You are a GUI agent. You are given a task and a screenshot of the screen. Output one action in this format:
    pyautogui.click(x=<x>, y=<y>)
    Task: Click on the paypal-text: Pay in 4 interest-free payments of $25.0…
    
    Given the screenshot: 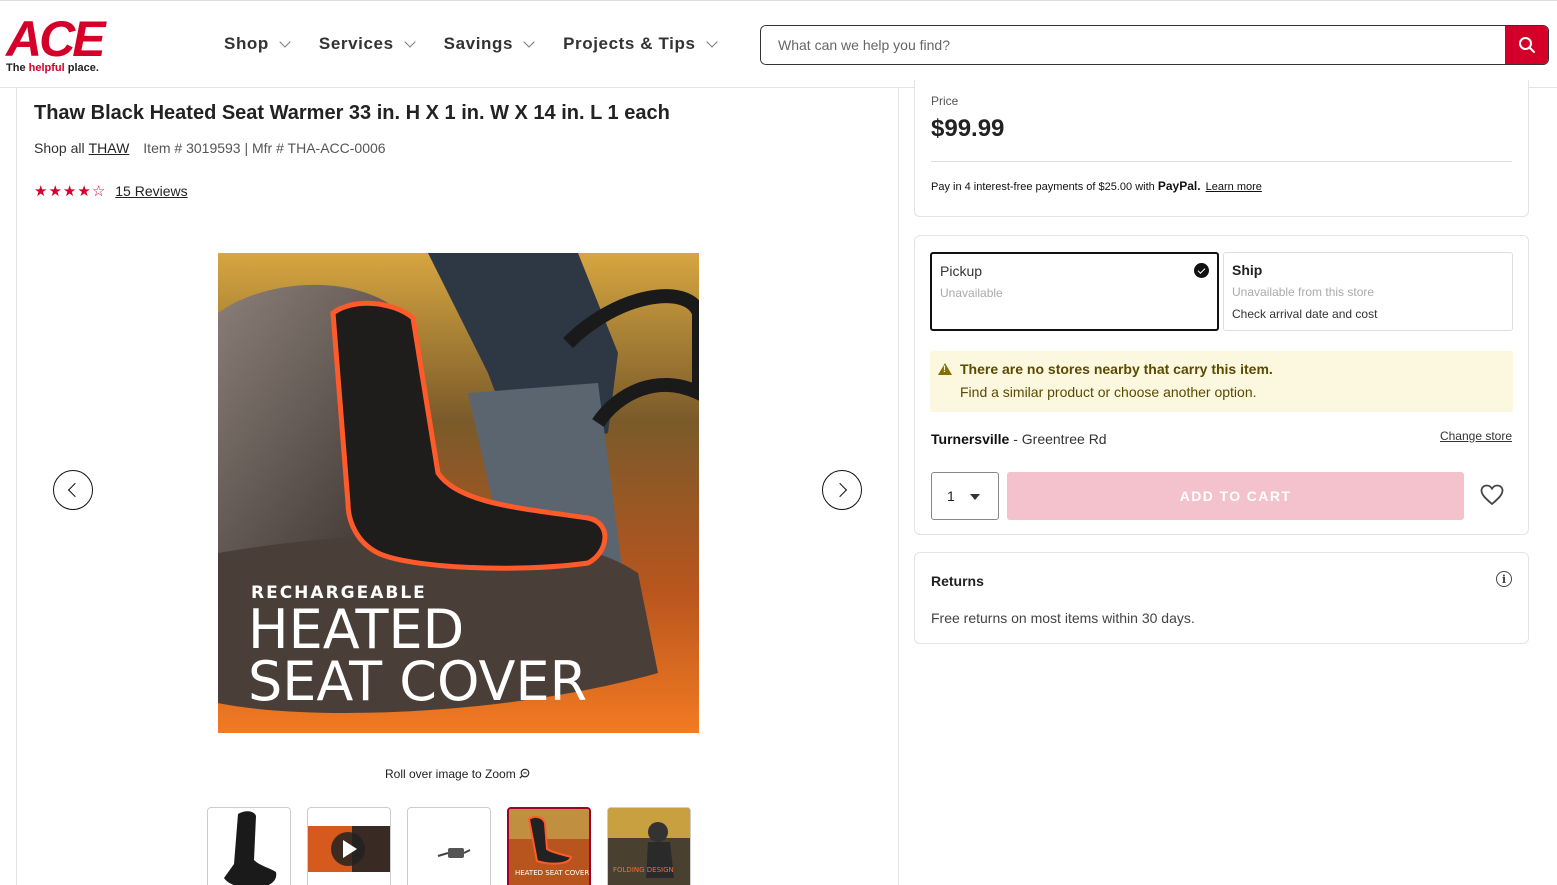 What is the action you would take?
    pyautogui.click(x=1043, y=187)
    